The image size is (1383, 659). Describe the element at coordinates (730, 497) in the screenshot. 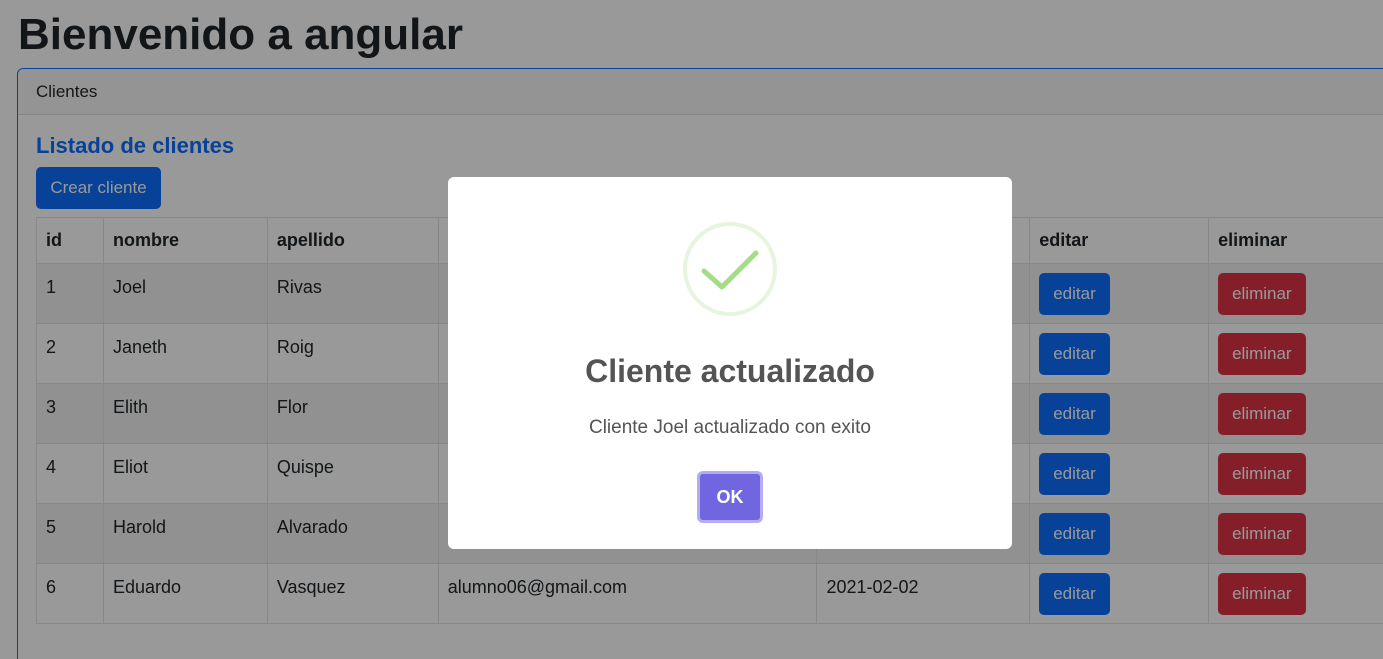

I see `ok-button: OK` at that location.